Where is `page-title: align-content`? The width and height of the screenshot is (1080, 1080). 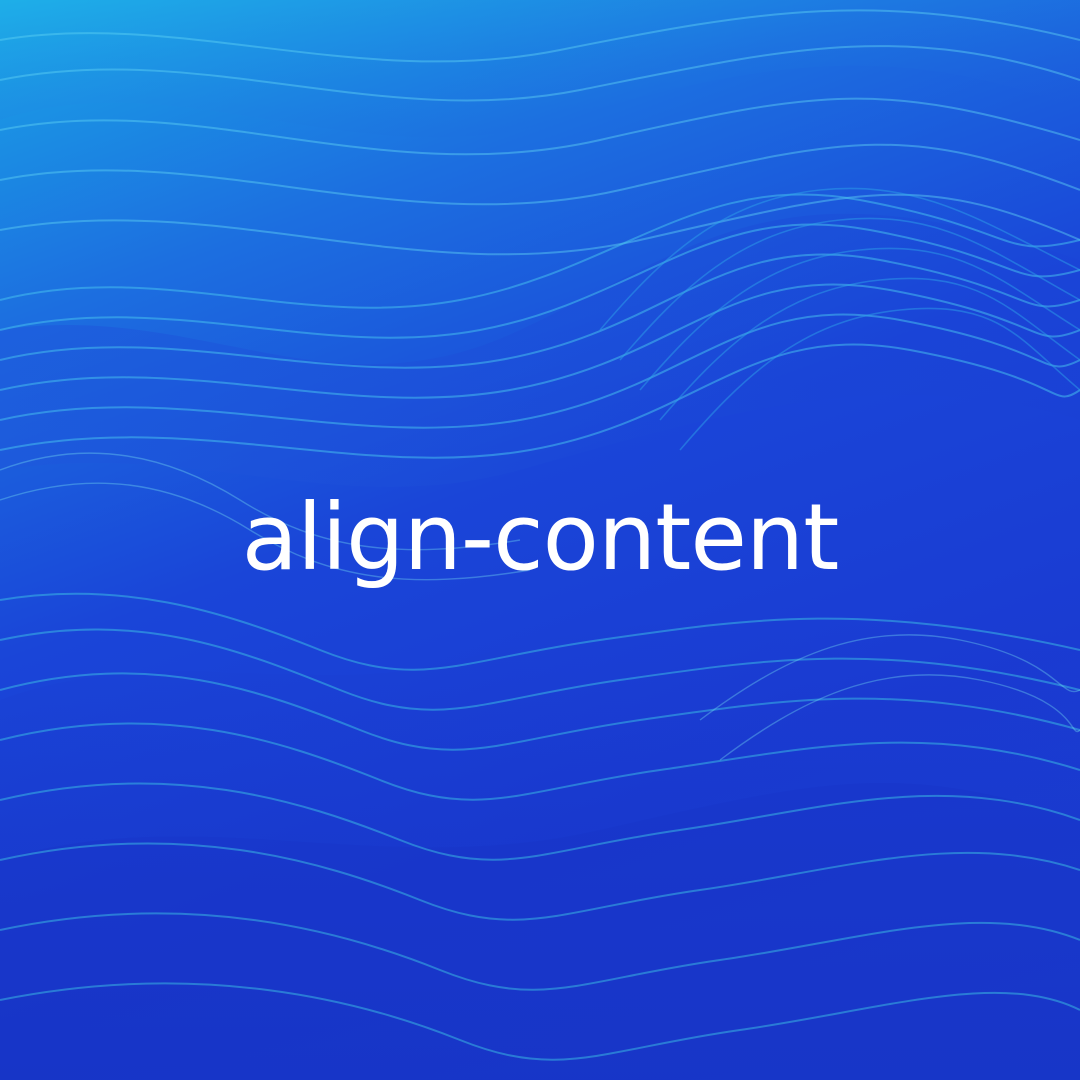 page-title: align-content is located at coordinates (540, 537).